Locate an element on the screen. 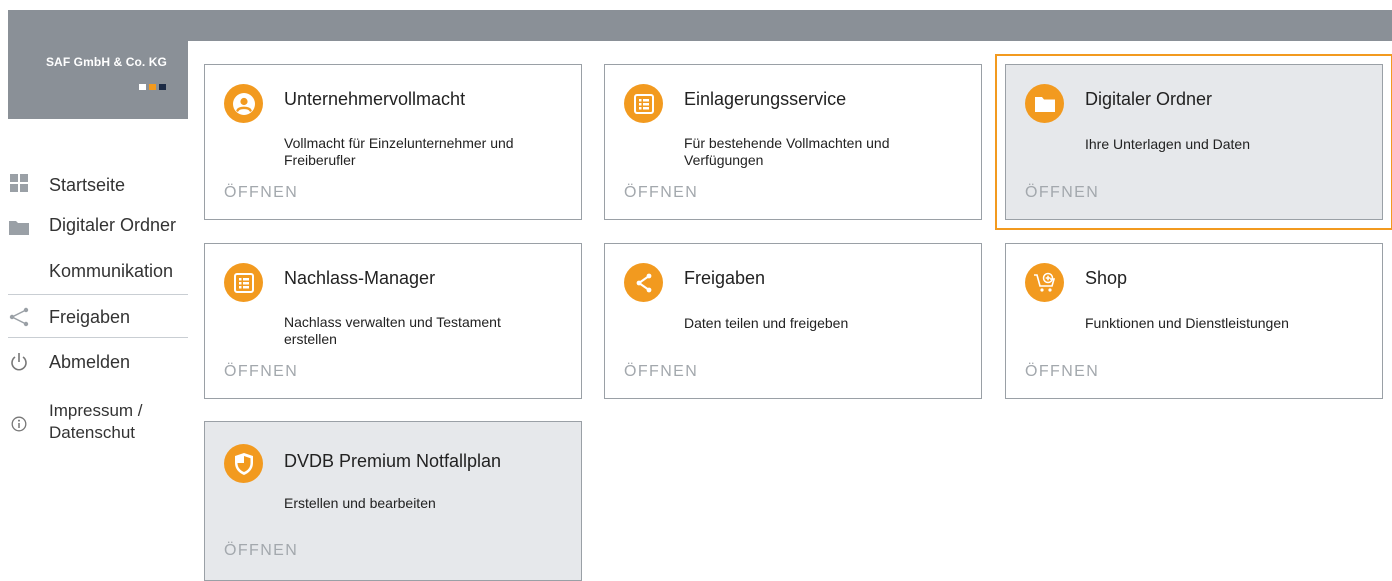 This screenshot has height=581, width=1392. card-title: Digitaler Ordner is located at coordinates (1149, 99).